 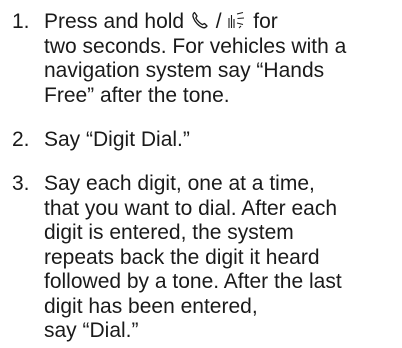 I want to click on step-text-fragment: /, so click(x=218, y=21).